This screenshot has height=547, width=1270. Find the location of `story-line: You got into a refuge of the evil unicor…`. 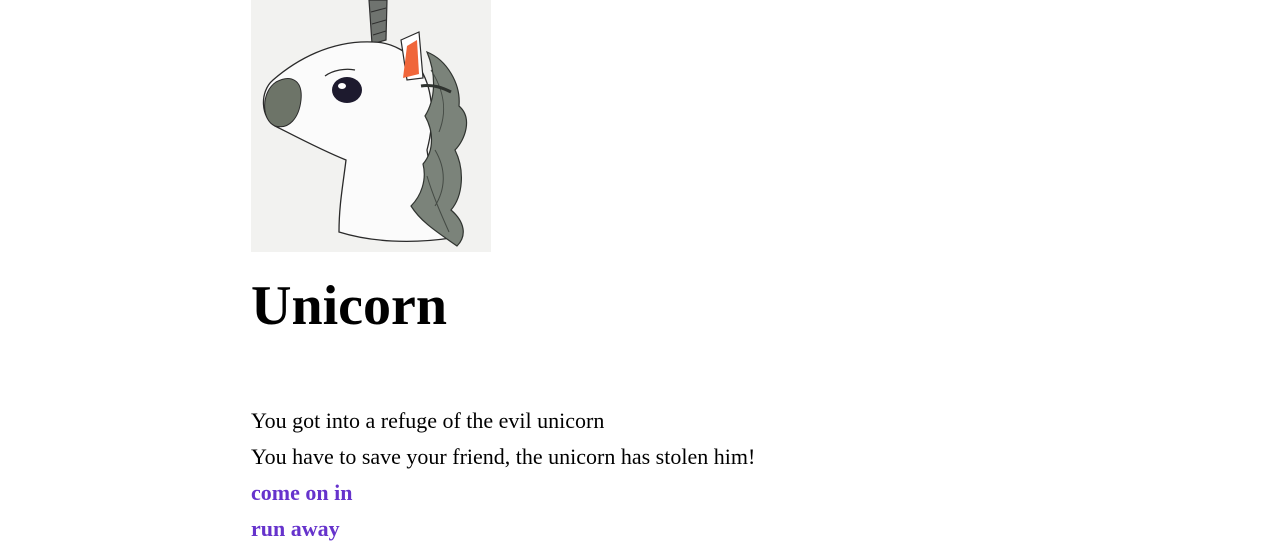

story-line: You got into a refuge of the evil unicor… is located at coordinates (428, 420).